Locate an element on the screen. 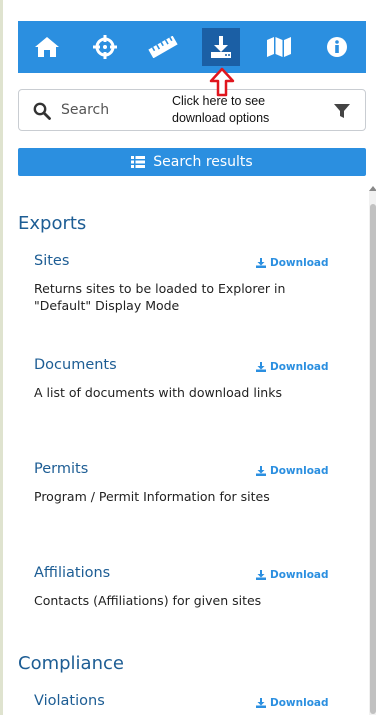 The image size is (376, 715). export-desc-permits: Program / Permit Information for sites is located at coordinates (152, 496).